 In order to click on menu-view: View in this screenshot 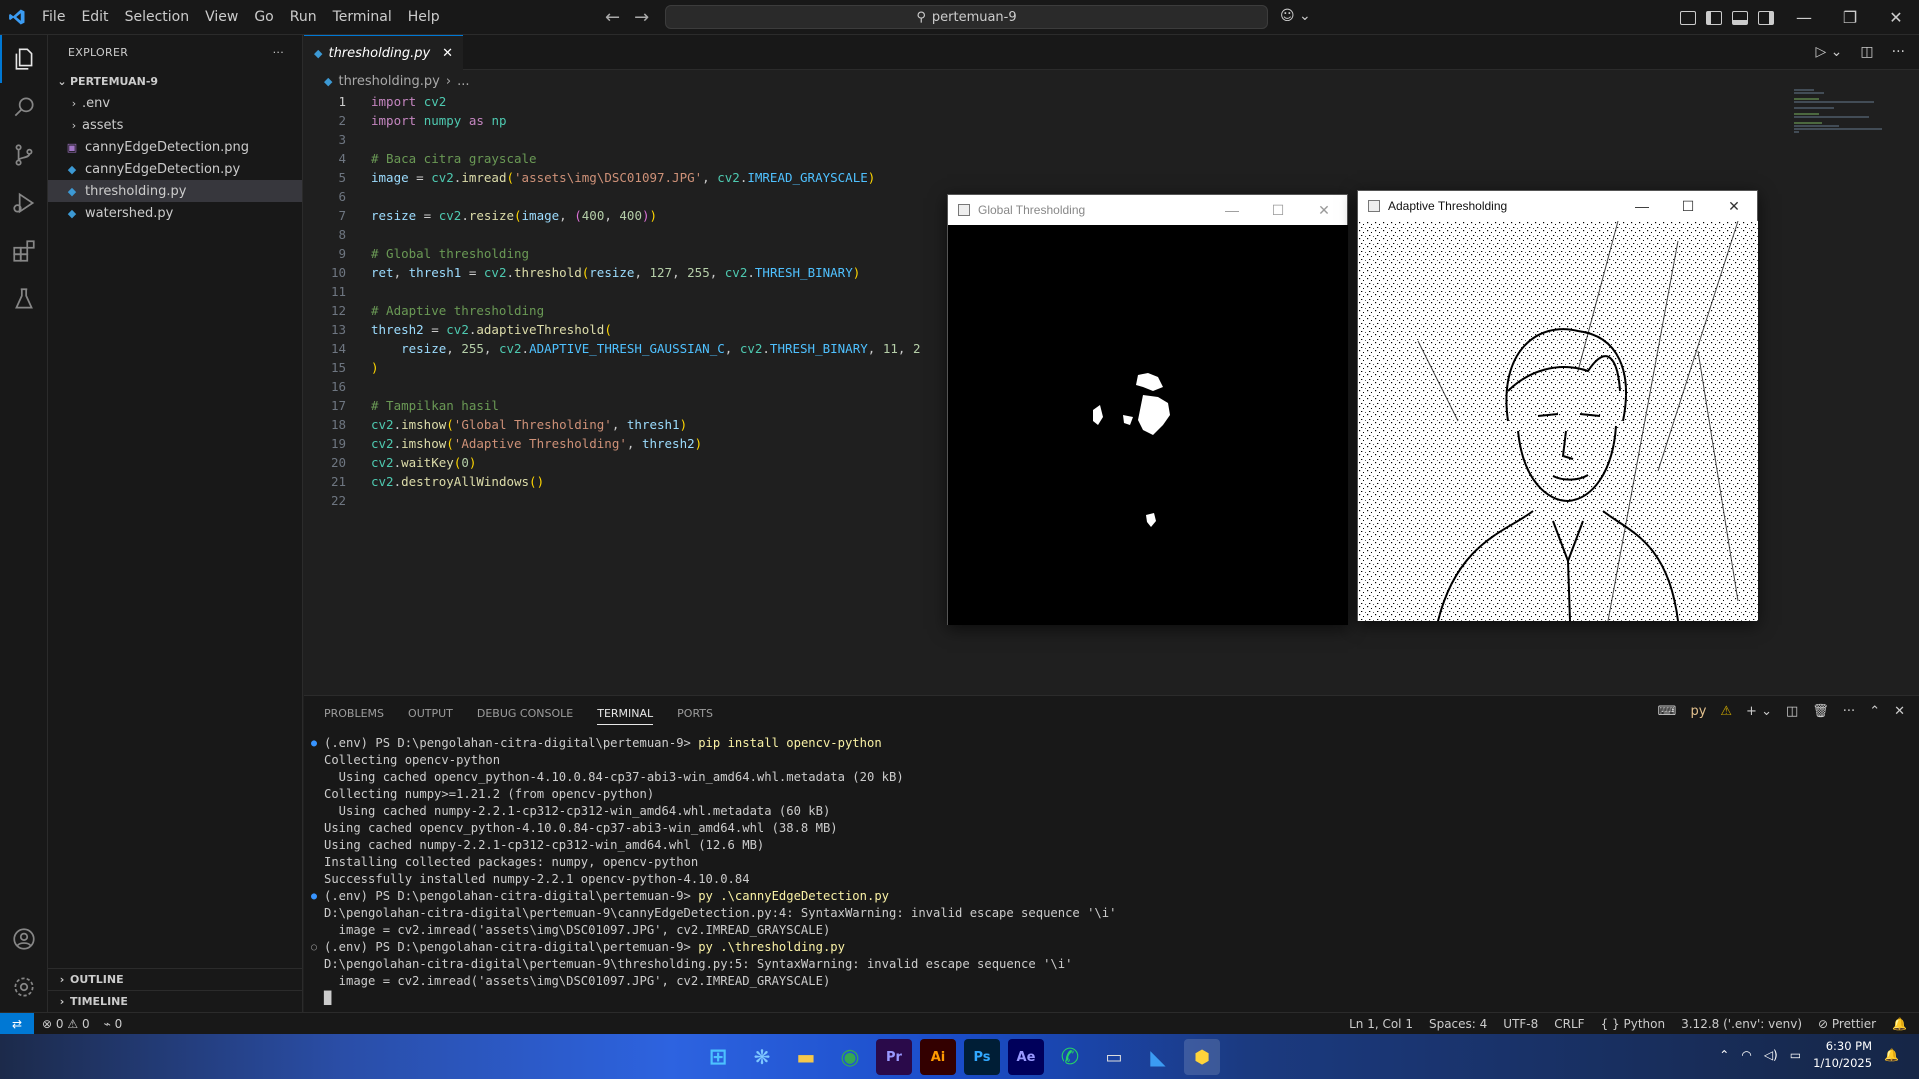, I will do `click(221, 17)`.